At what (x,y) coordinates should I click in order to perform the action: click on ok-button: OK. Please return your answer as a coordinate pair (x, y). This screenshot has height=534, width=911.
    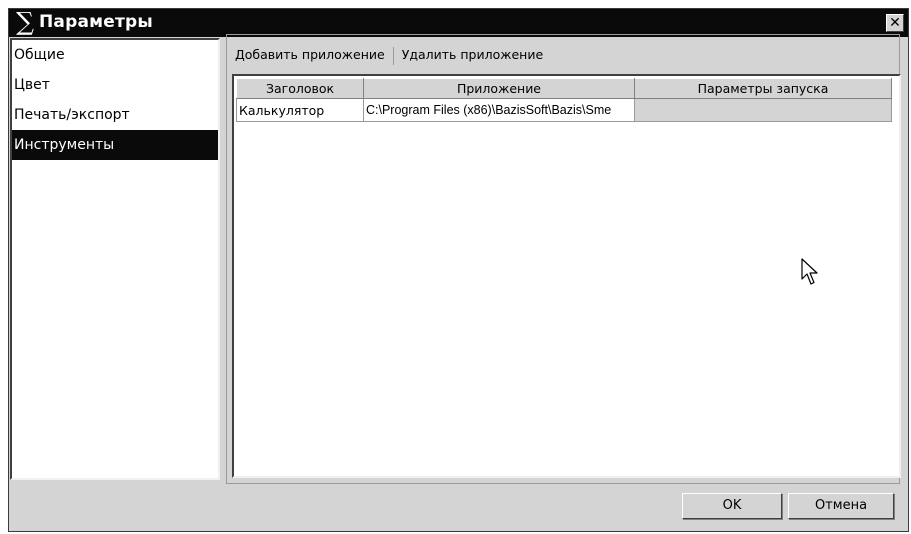
    Looking at the image, I should click on (732, 506).